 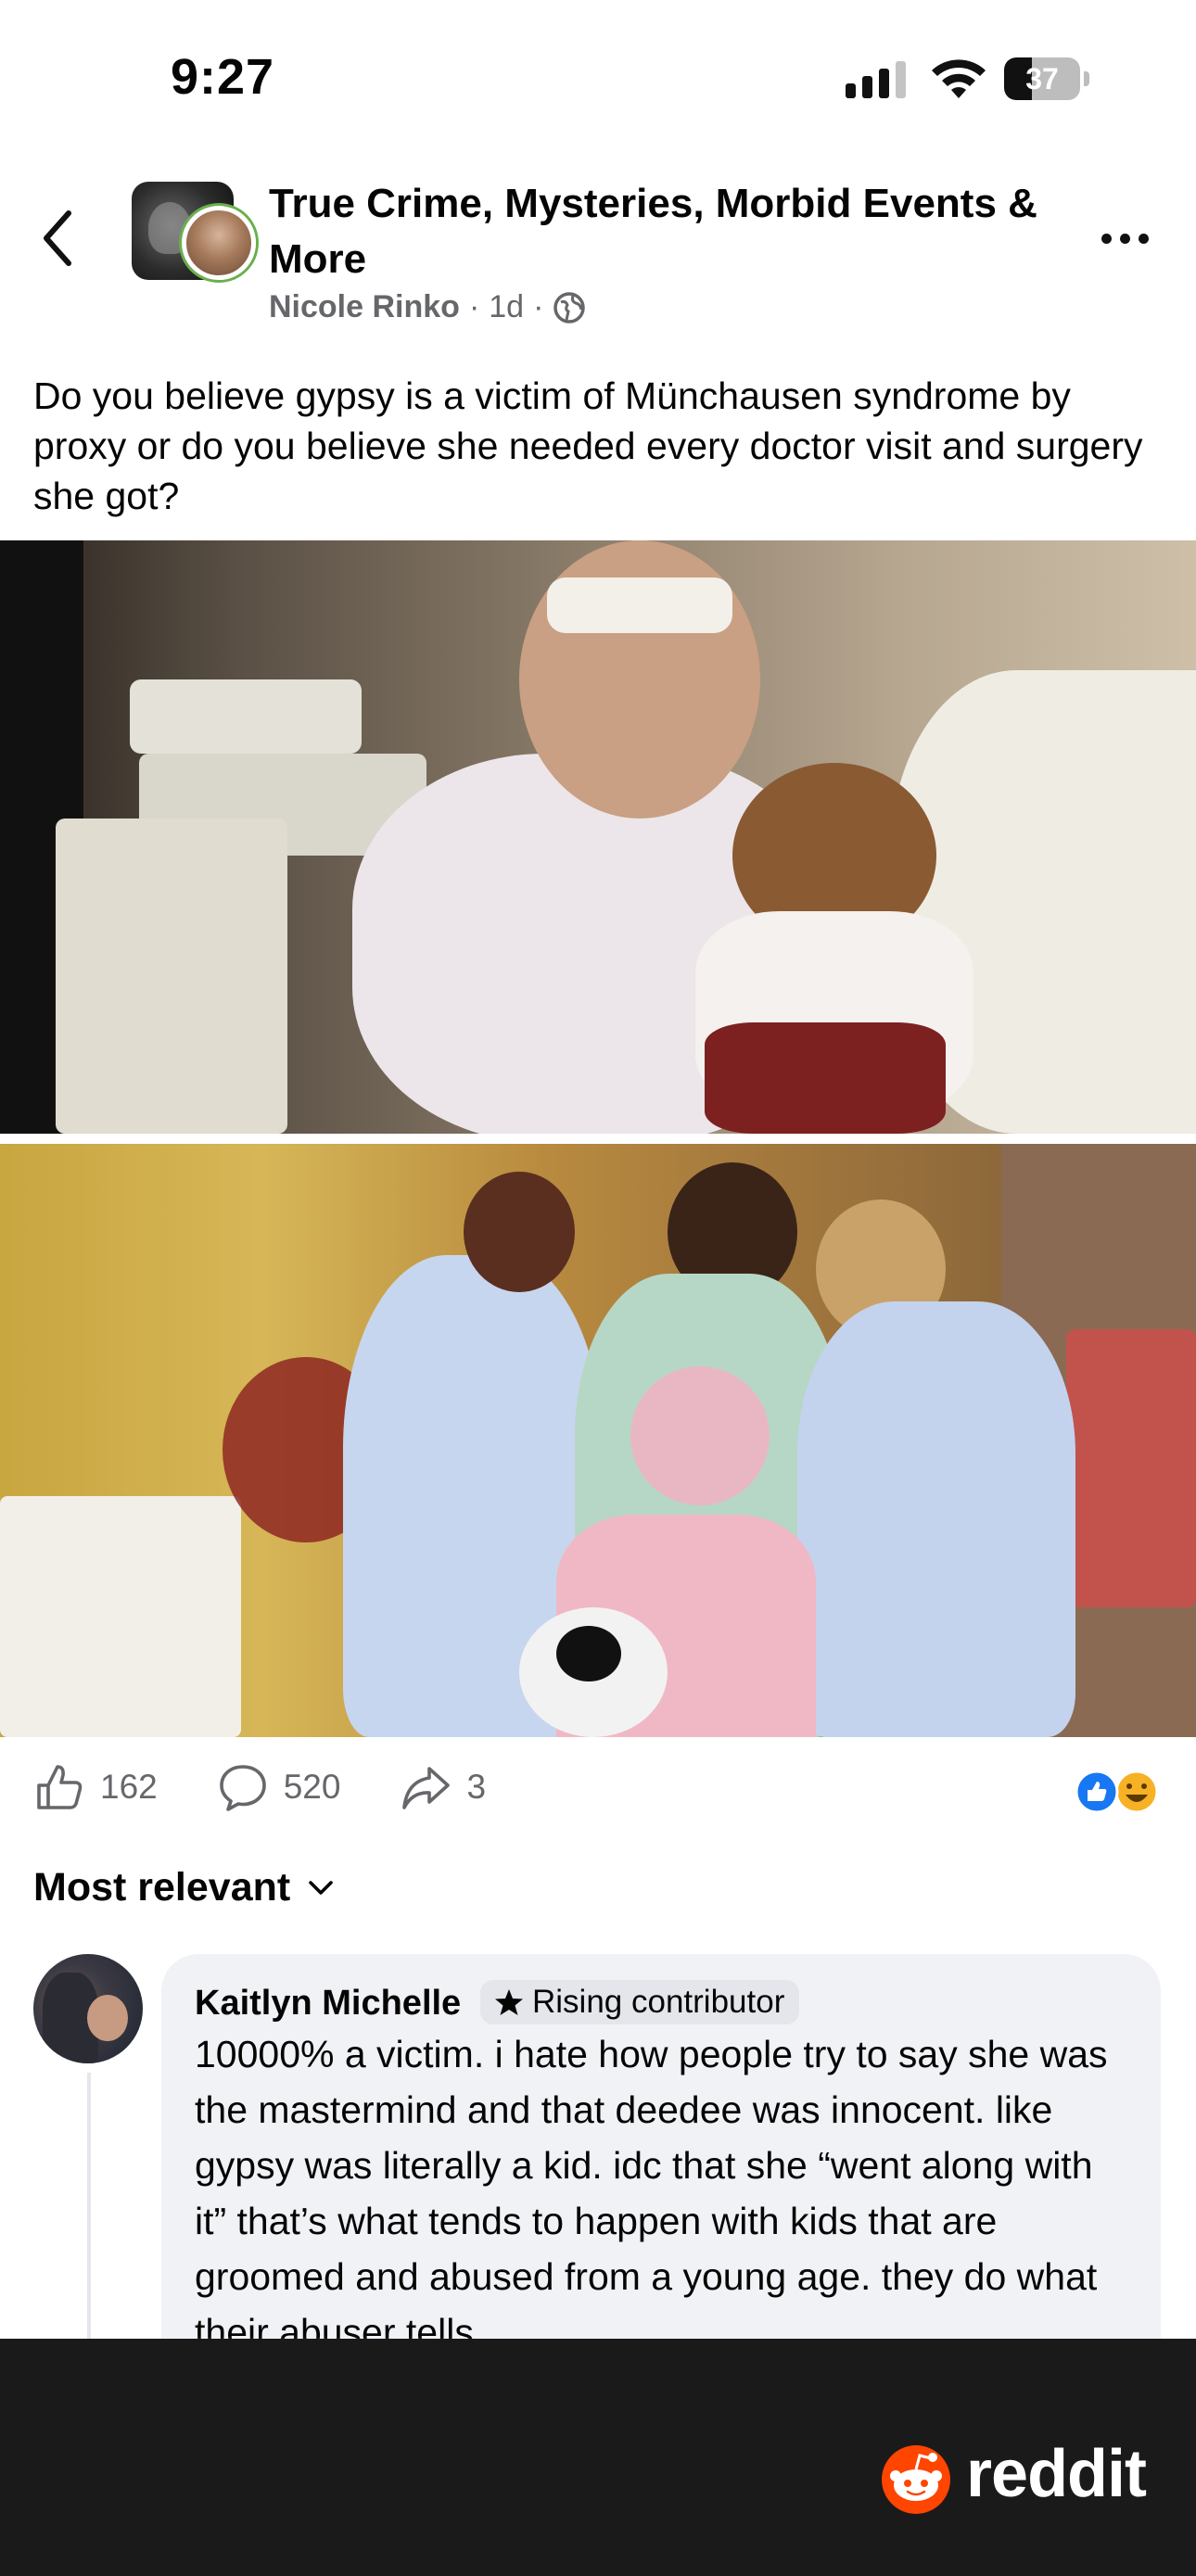 I want to click on comment-button: 520, so click(x=279, y=1787).